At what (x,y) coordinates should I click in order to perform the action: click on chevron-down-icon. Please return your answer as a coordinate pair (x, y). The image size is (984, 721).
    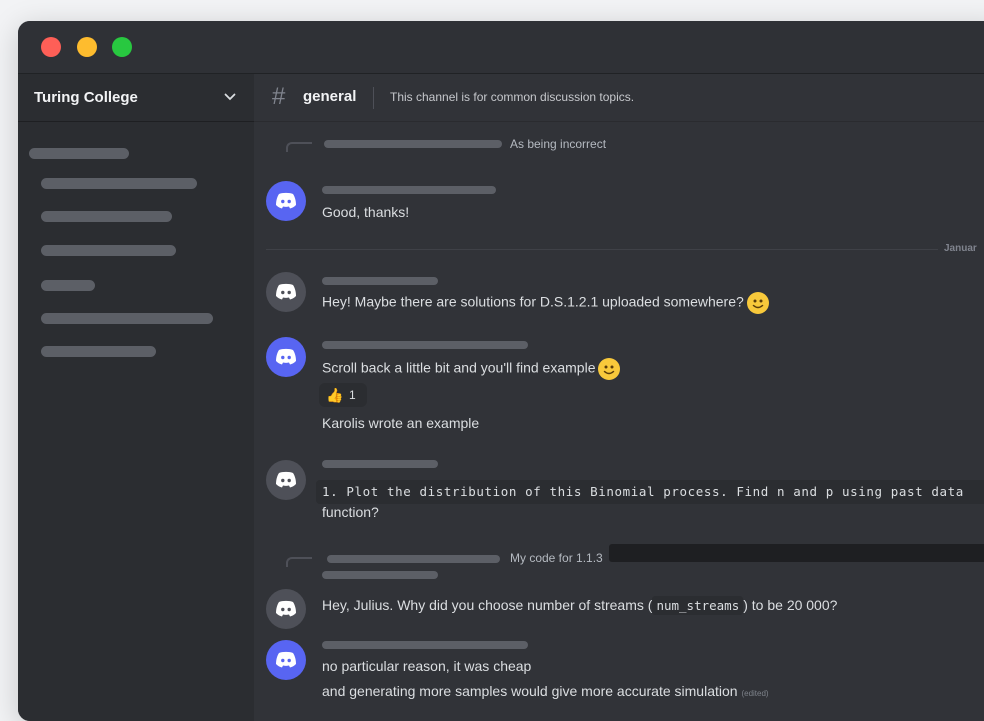
    Looking at the image, I should click on (230, 97).